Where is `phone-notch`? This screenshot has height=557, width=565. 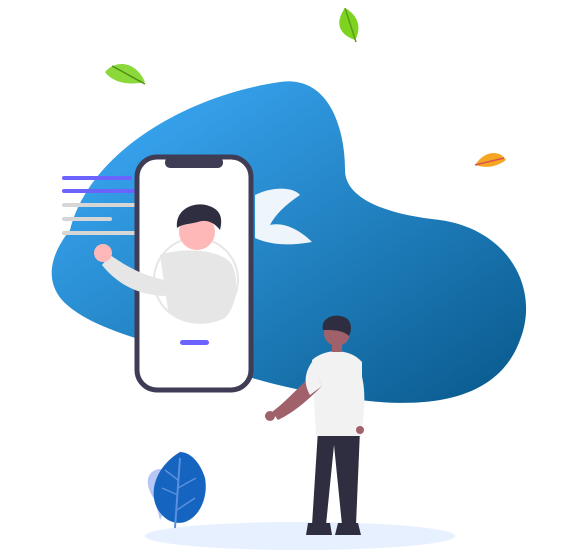 phone-notch is located at coordinates (194, 162).